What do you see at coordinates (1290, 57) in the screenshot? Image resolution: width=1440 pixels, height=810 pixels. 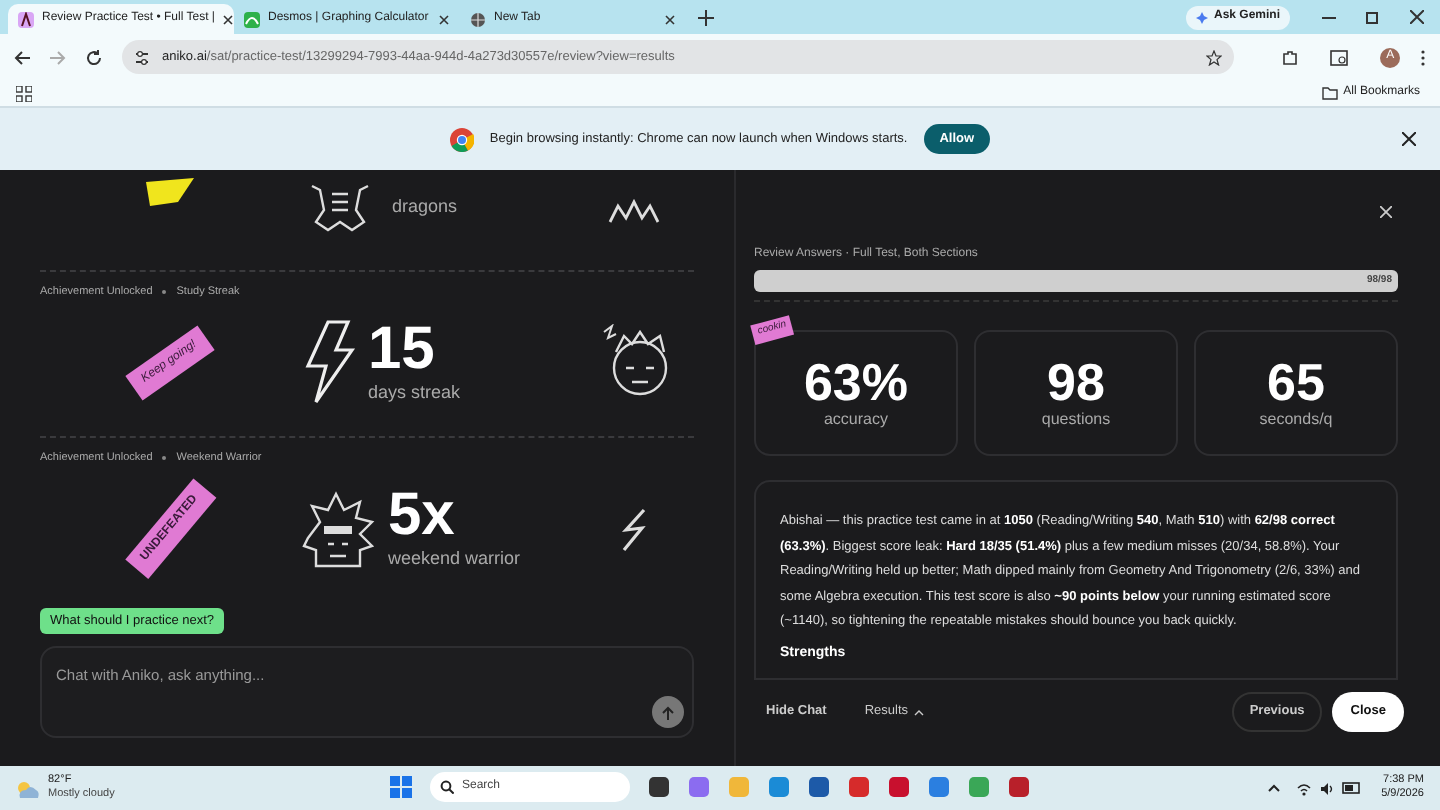 I see `puzzle-icon` at bounding box center [1290, 57].